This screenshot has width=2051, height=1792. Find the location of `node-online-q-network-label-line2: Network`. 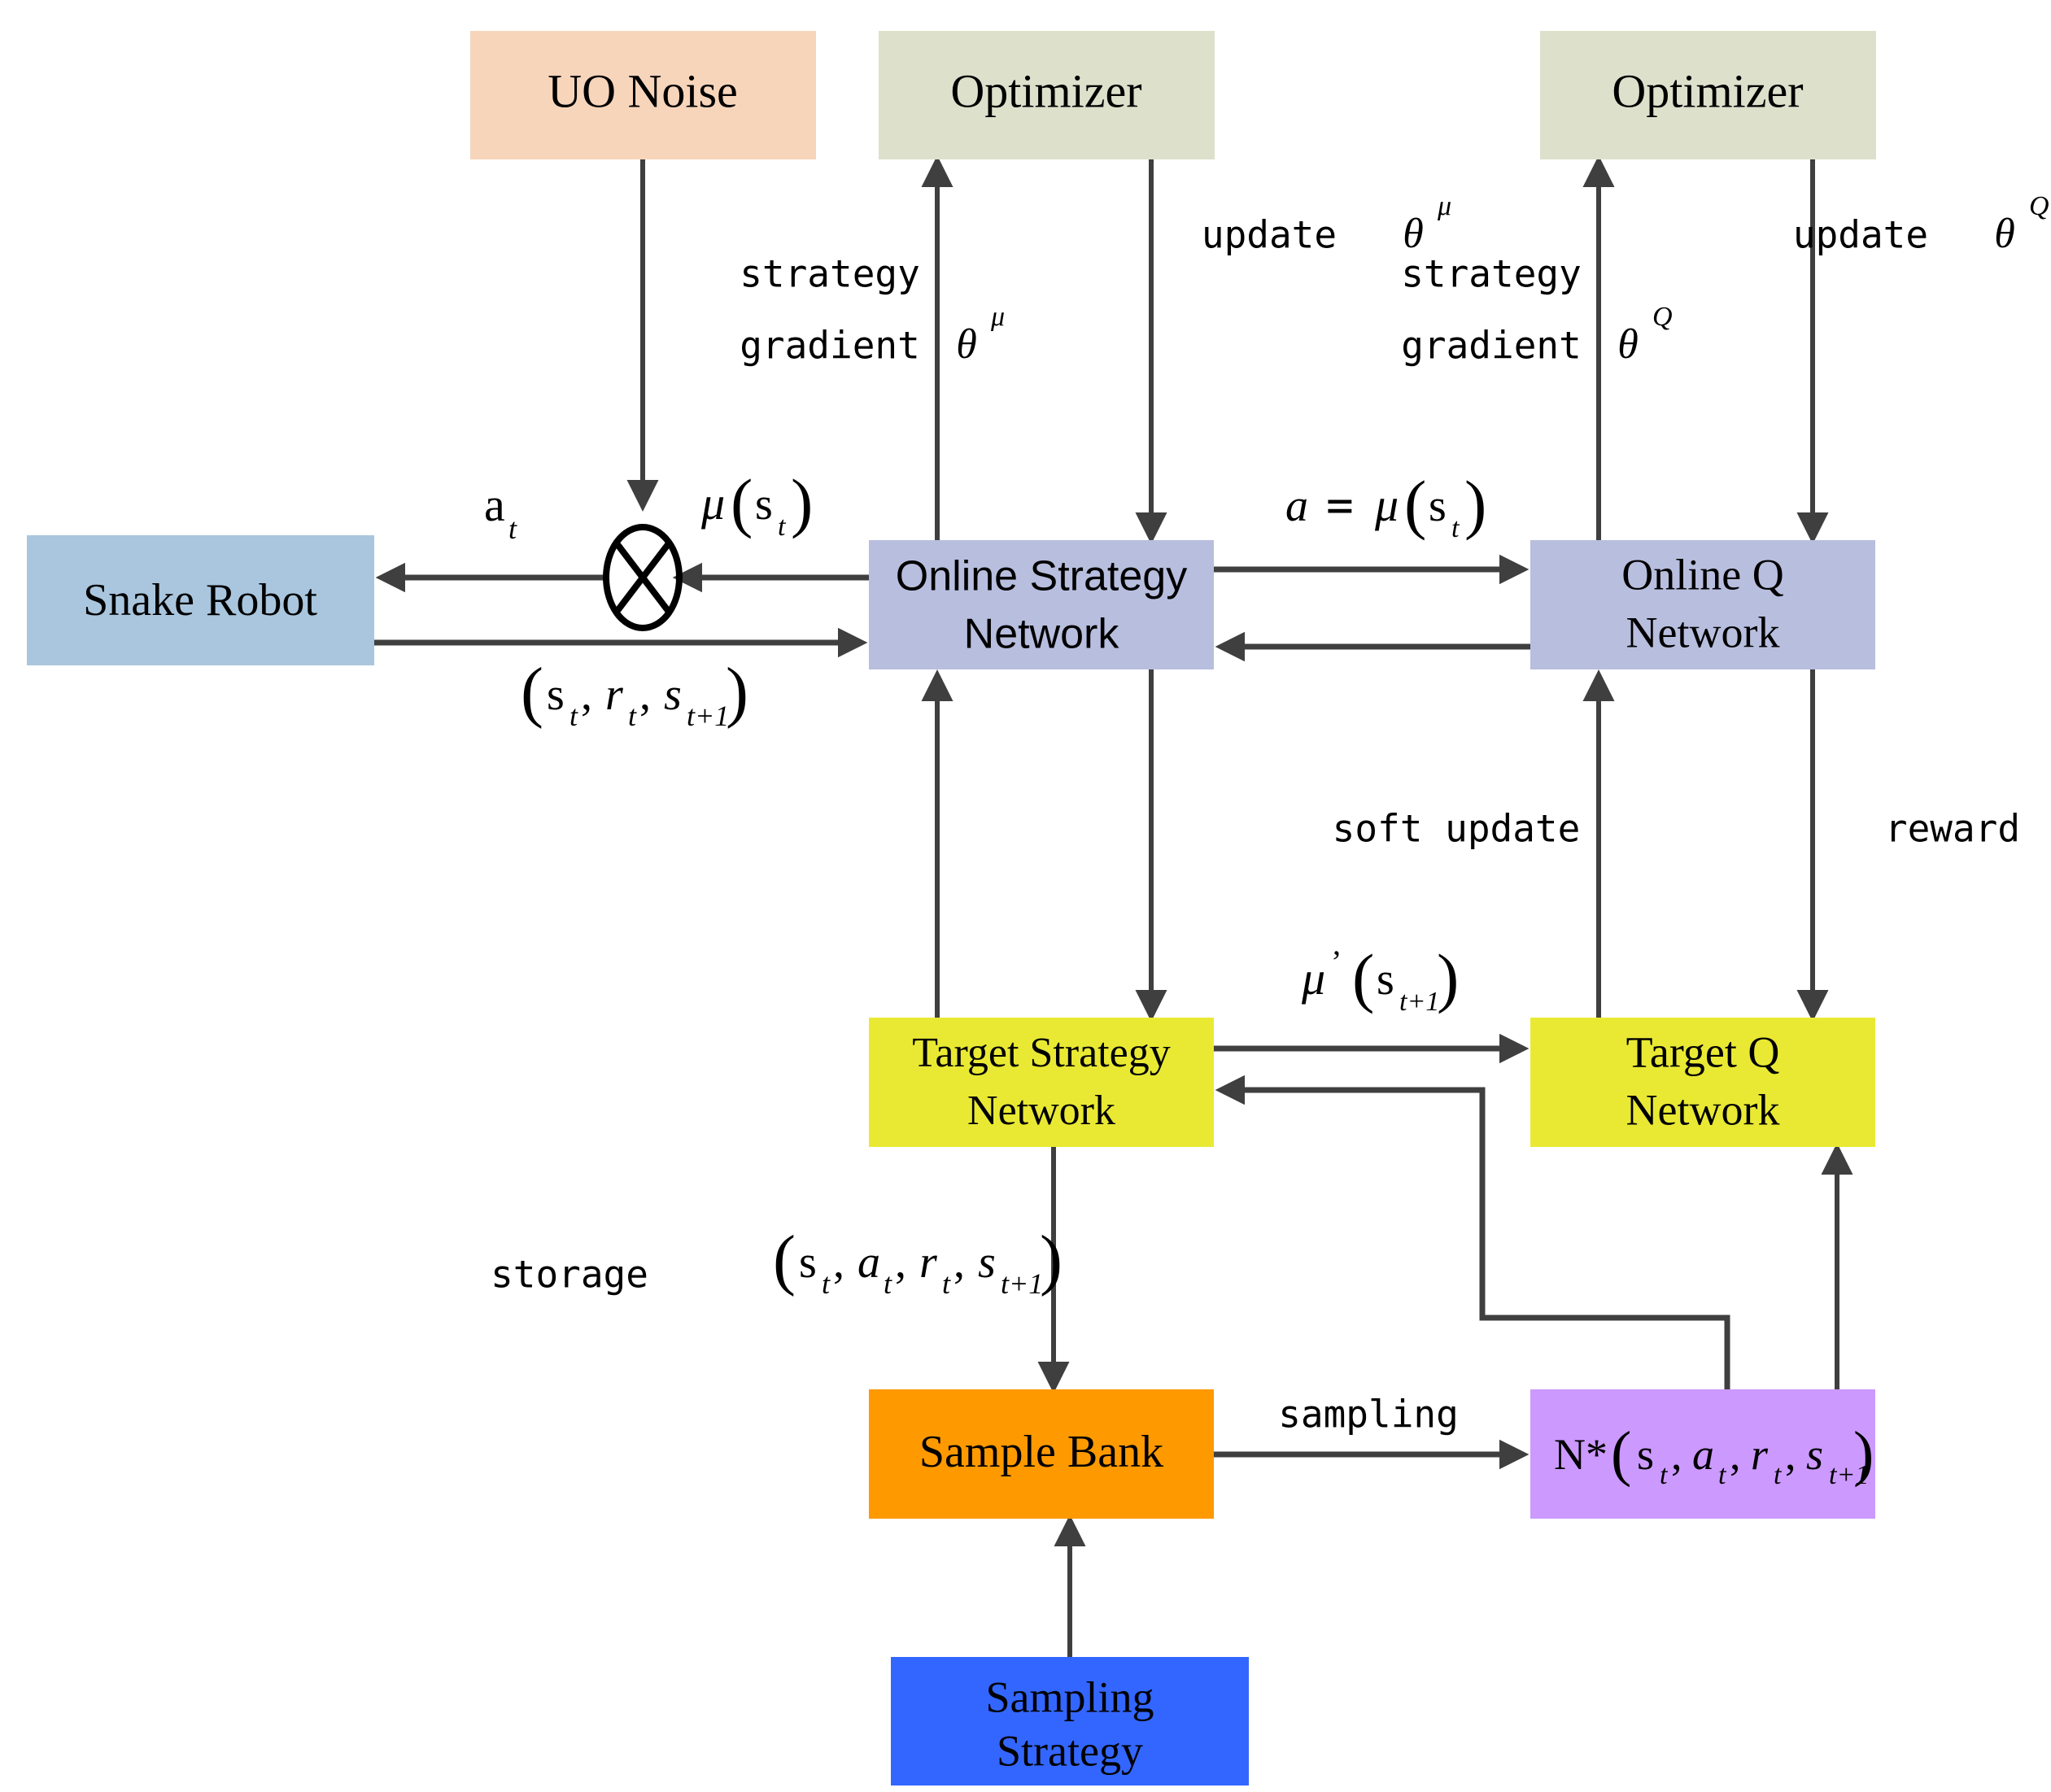

node-online-q-network-label-line2: Network is located at coordinates (1703, 632).